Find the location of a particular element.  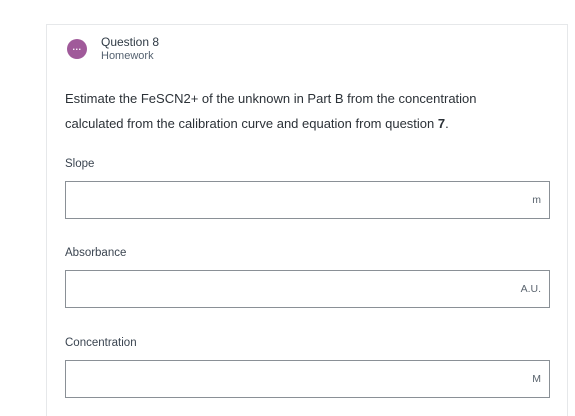

concentration-field: M is located at coordinates (307, 379).